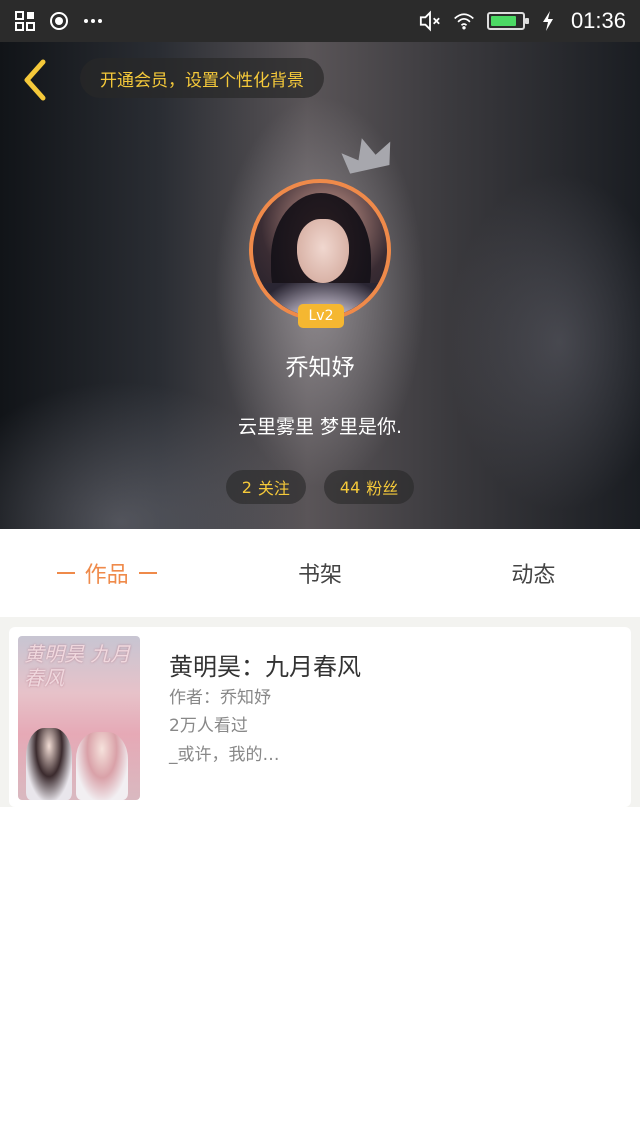 The width and height of the screenshot is (640, 1138). I want to click on back-button, so click(36, 80).